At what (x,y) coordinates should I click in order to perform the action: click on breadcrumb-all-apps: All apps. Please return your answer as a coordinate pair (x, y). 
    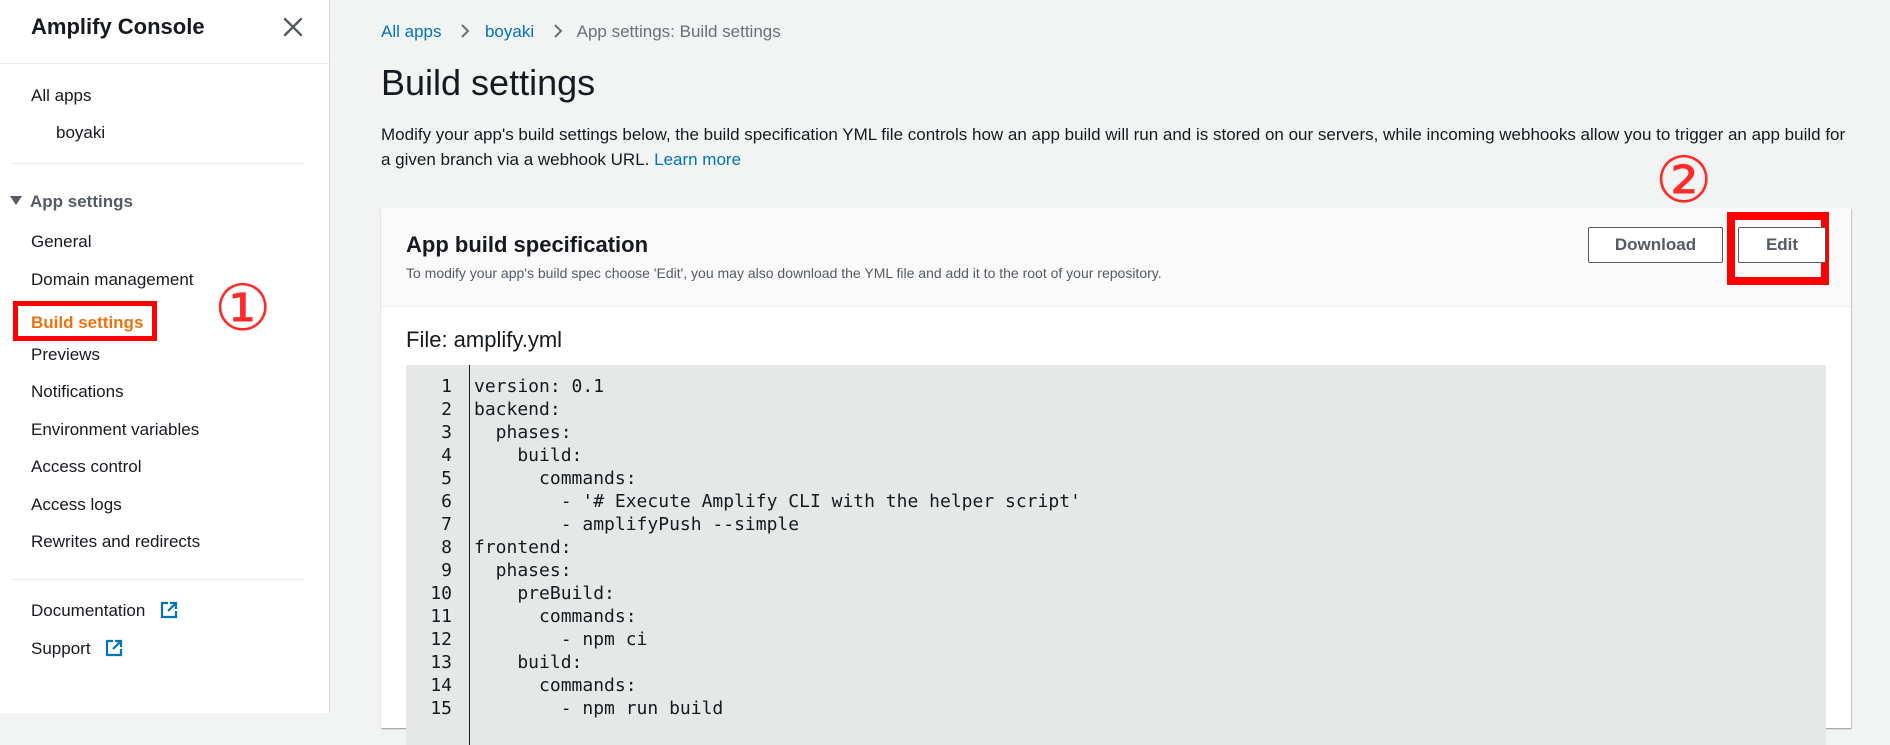
    Looking at the image, I should click on (411, 31).